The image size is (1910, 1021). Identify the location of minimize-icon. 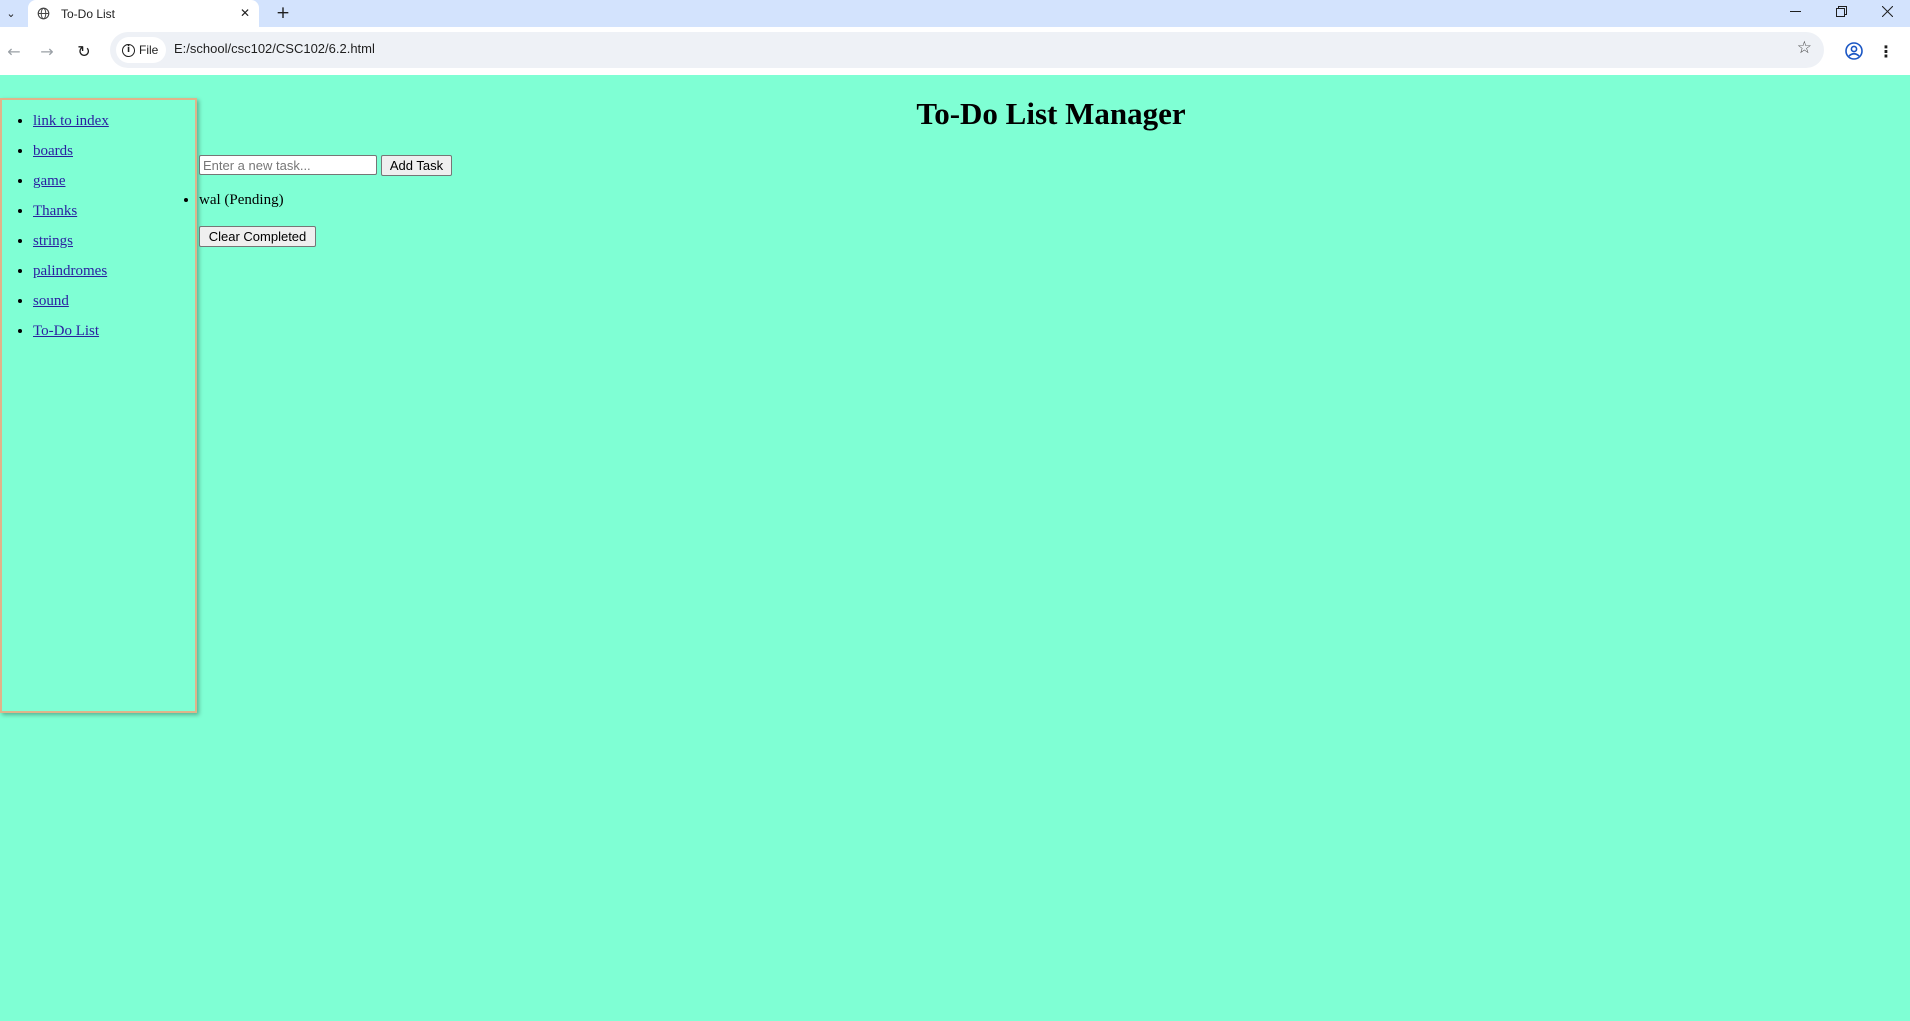
(1795, 11).